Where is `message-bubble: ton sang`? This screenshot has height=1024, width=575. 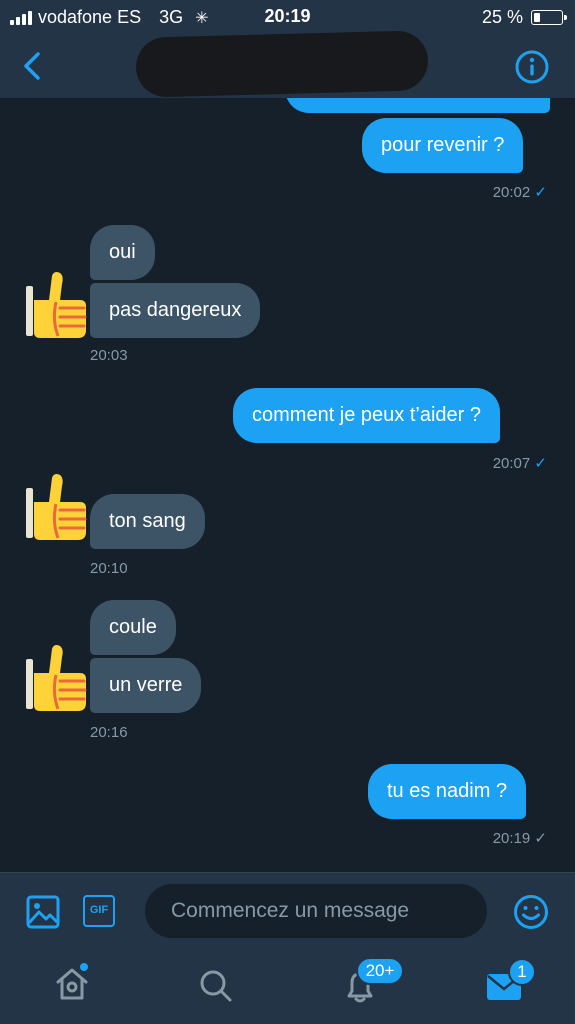
message-bubble: ton sang is located at coordinates (147, 521).